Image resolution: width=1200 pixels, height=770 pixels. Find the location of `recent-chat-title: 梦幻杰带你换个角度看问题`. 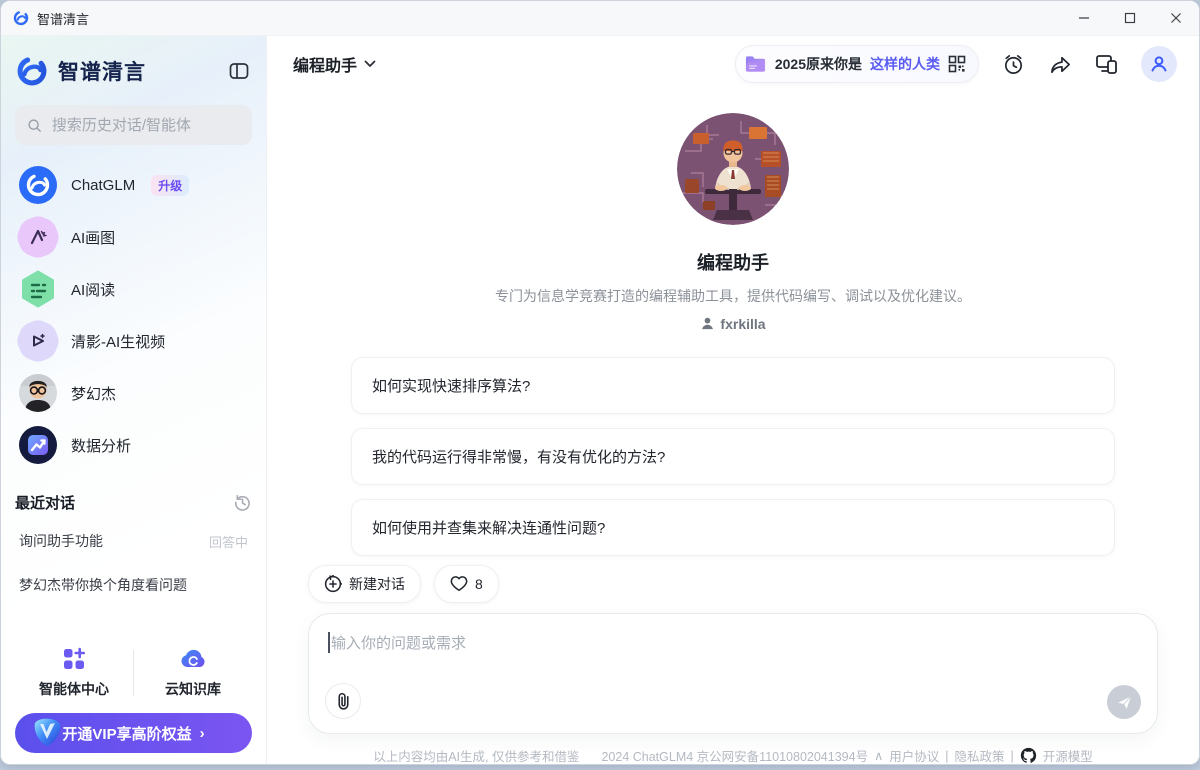

recent-chat-title: 梦幻杰带你换个角度看问题 is located at coordinates (103, 585).